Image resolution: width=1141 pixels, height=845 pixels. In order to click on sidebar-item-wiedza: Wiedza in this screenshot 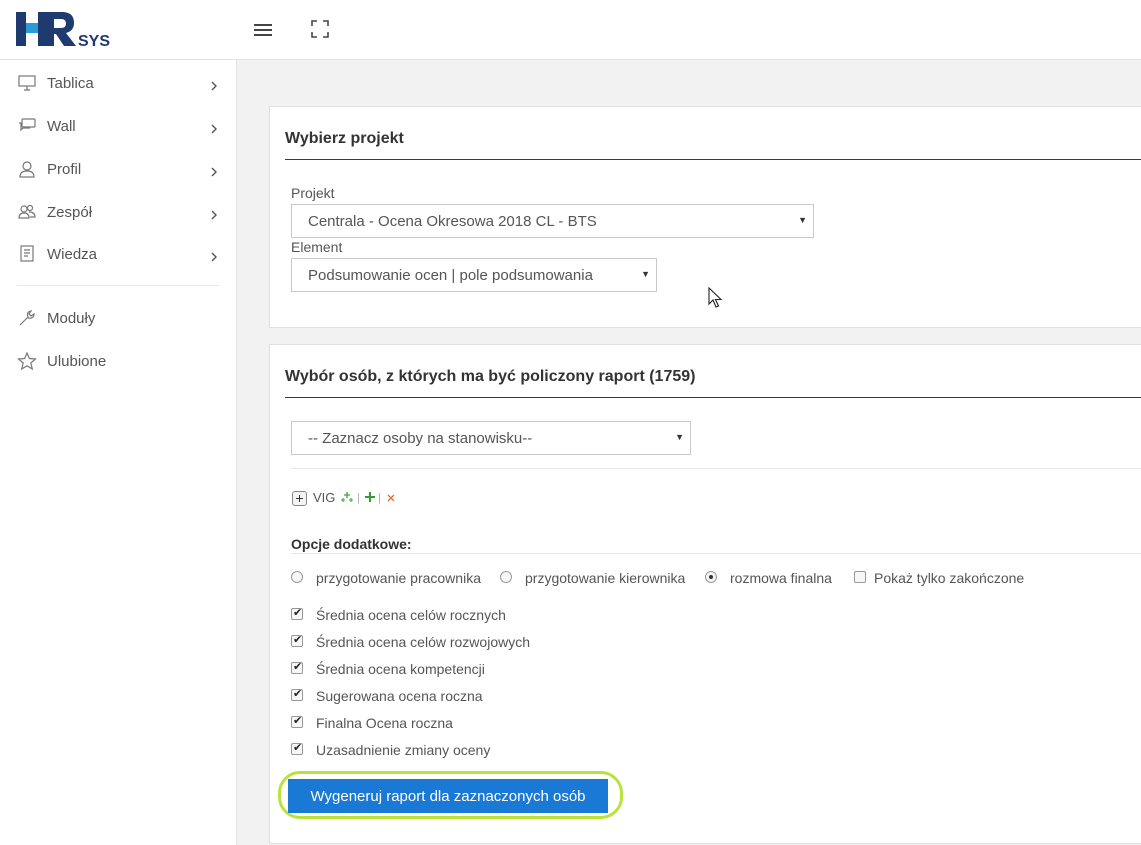, I will do `click(118, 254)`.